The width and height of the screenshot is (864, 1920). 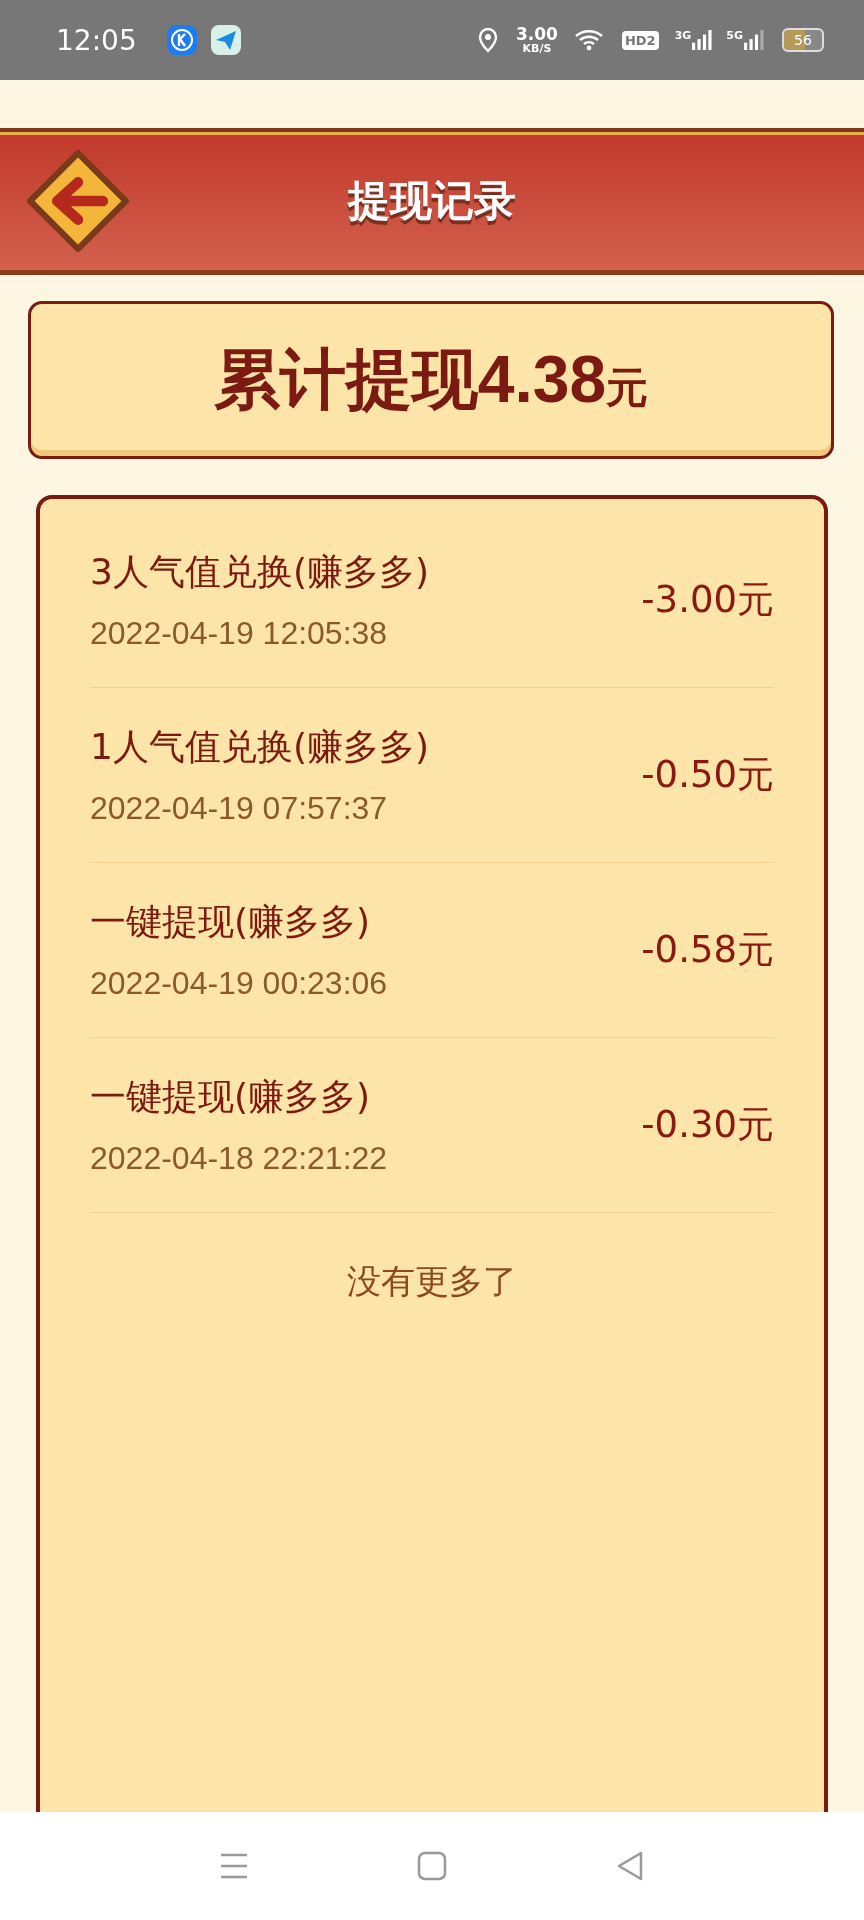 What do you see at coordinates (225, 40) in the screenshot?
I see `paper-plane-icon` at bounding box center [225, 40].